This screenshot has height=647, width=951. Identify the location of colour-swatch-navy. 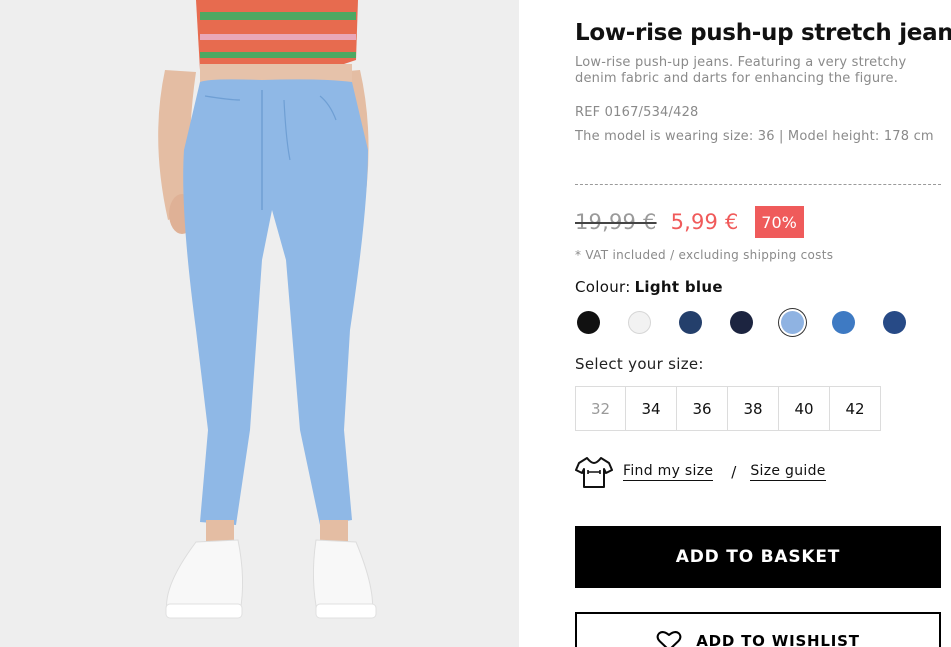
(690, 322).